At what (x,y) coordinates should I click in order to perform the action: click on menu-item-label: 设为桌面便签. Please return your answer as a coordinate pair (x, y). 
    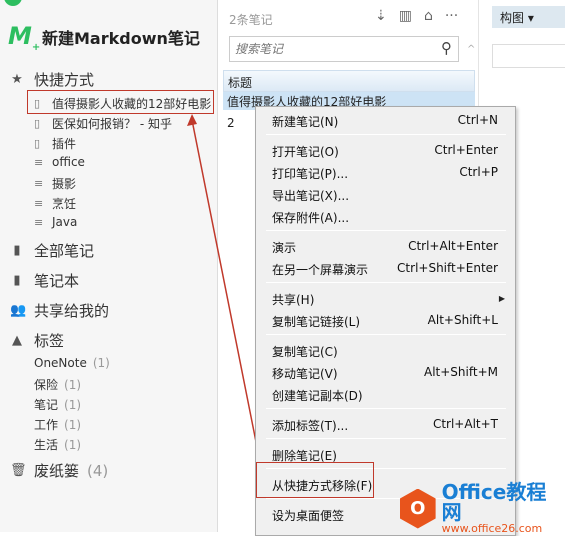
    Looking at the image, I should click on (308, 516).